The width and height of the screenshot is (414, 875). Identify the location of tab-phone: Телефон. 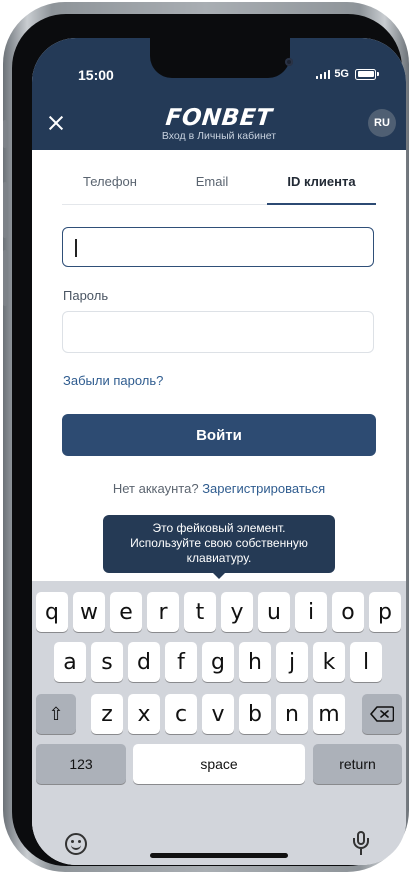
(110, 189).